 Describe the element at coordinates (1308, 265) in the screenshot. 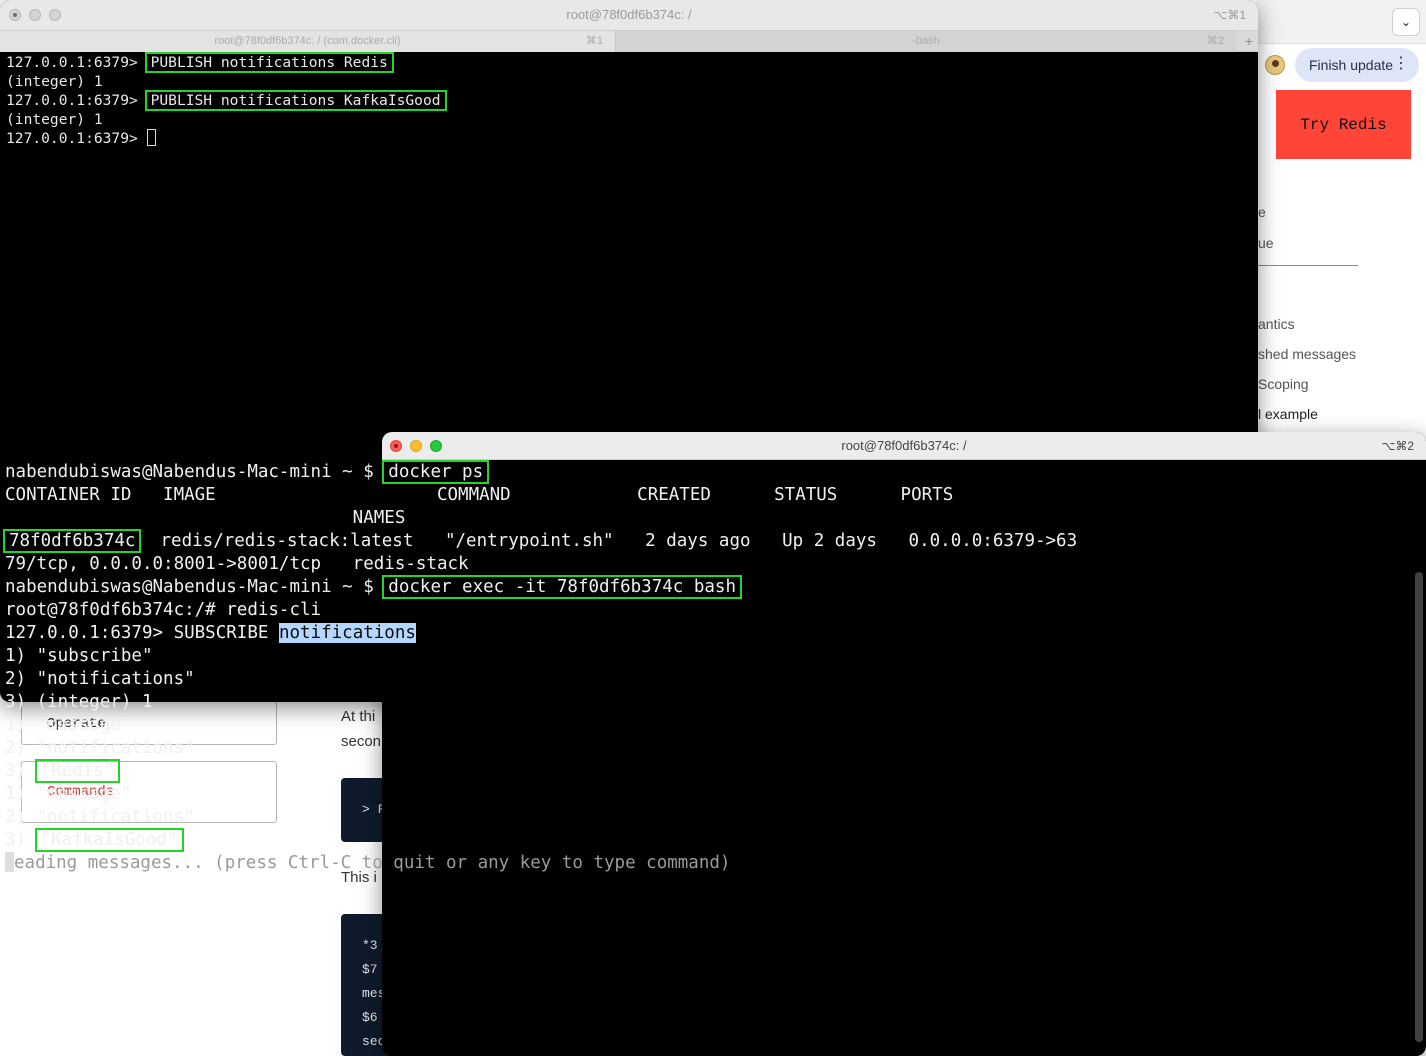

I see `toc-divider` at that location.